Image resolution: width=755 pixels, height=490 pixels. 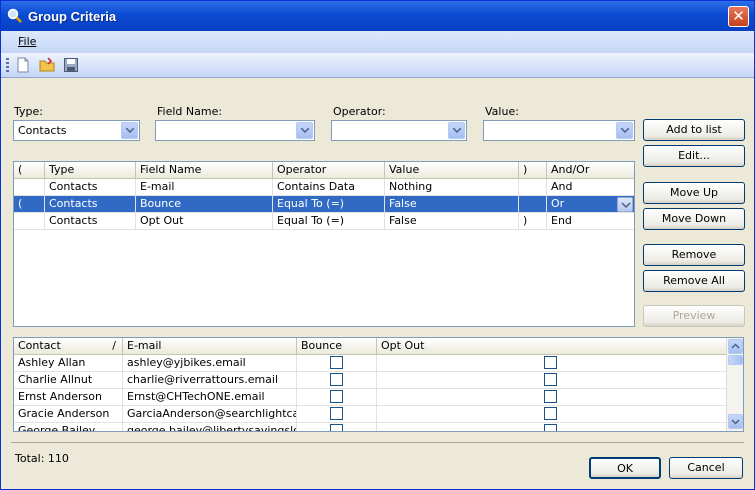 What do you see at coordinates (559, 130) in the screenshot?
I see `value-select` at bounding box center [559, 130].